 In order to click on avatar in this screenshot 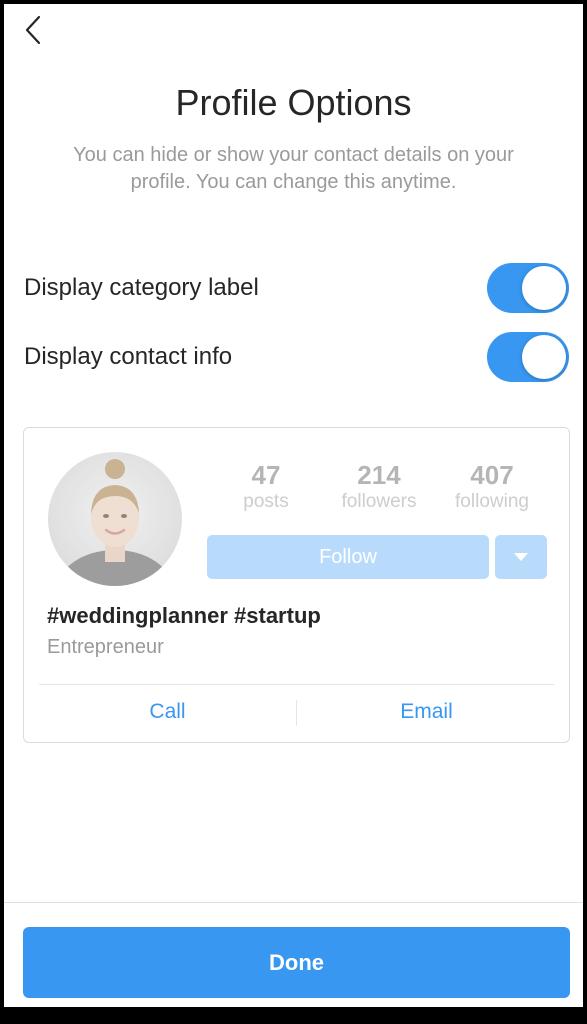, I will do `click(115, 519)`.